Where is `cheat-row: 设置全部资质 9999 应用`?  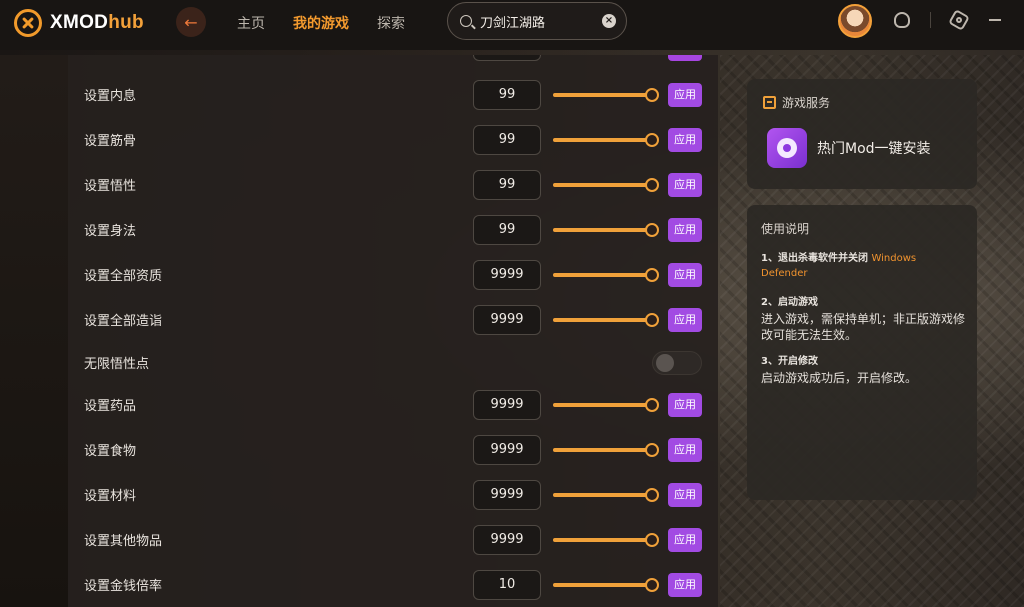
cheat-row: 设置全部资质 9999 应用 is located at coordinates (393, 274).